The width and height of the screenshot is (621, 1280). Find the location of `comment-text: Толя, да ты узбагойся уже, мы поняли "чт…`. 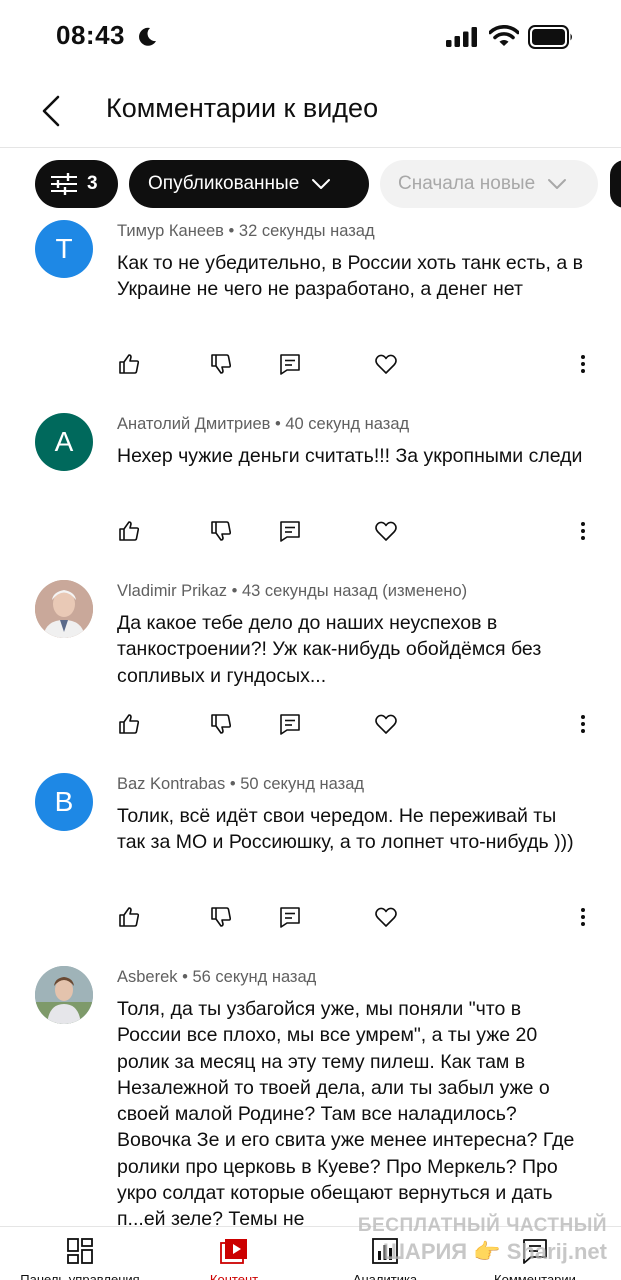

comment-text: Толя, да ты узбагойся уже, мы поняли "чт… is located at coordinates (346, 1114).